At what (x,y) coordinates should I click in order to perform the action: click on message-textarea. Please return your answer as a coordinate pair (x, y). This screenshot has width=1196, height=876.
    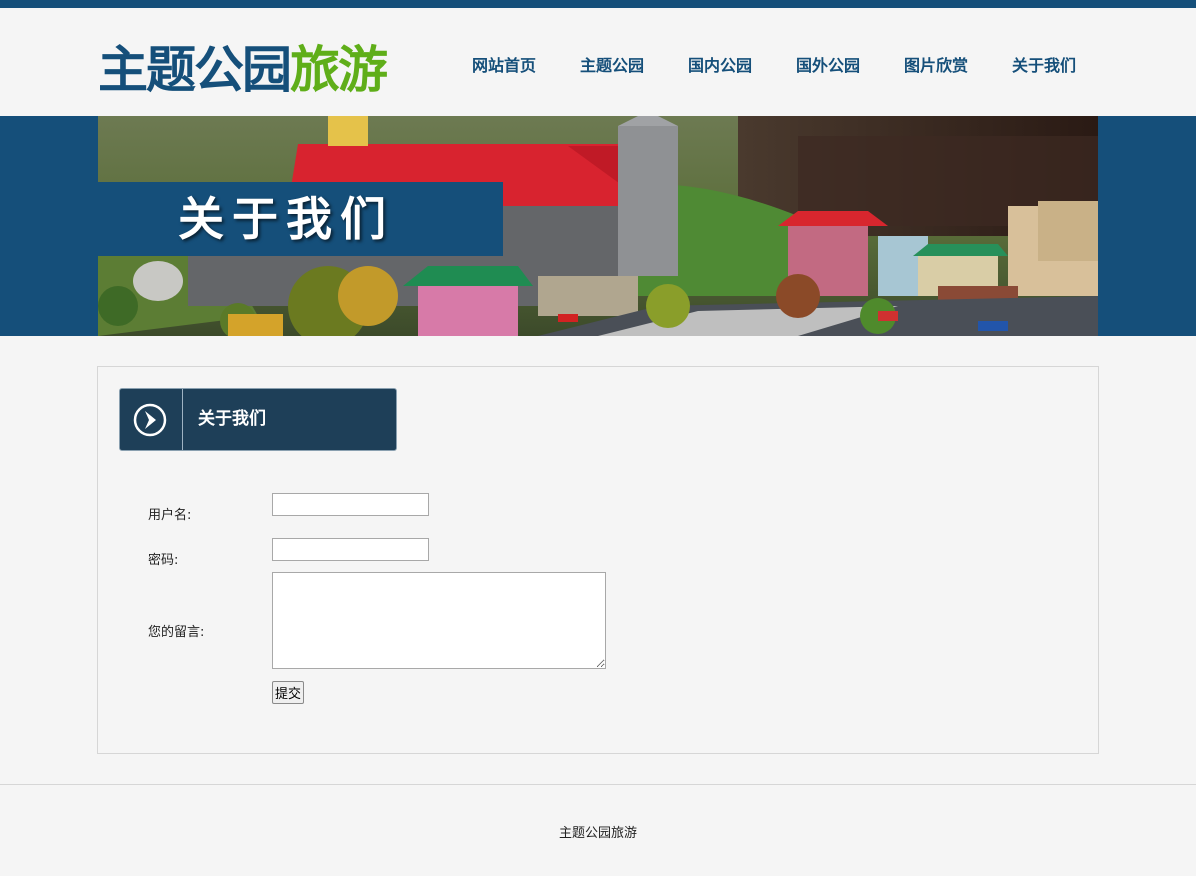
    Looking at the image, I should click on (439, 620).